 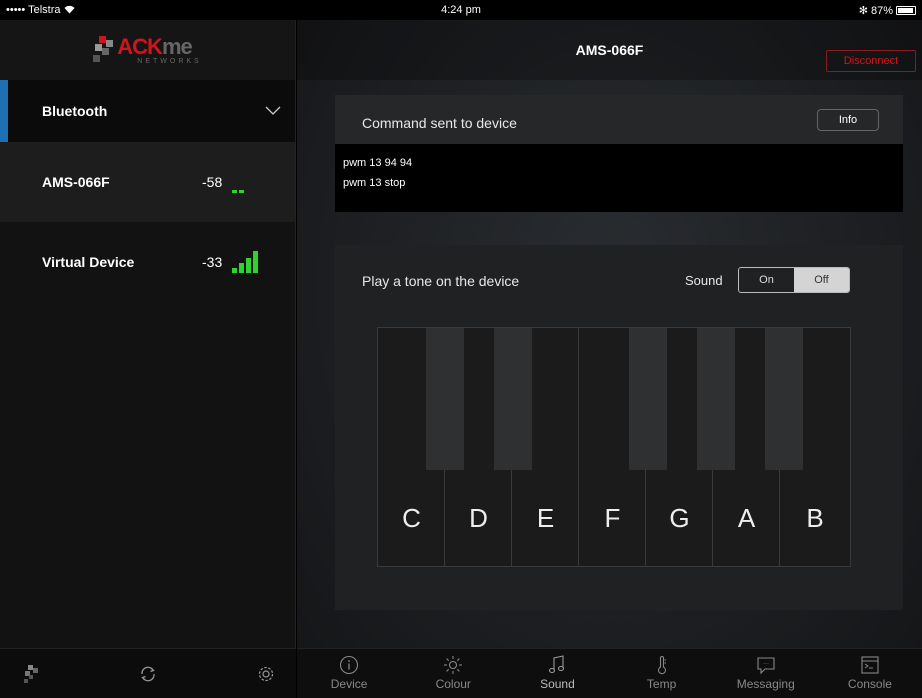 What do you see at coordinates (619, 178) in the screenshot?
I see `command-log: pwm 13 94 94 pwm 13 stop` at bounding box center [619, 178].